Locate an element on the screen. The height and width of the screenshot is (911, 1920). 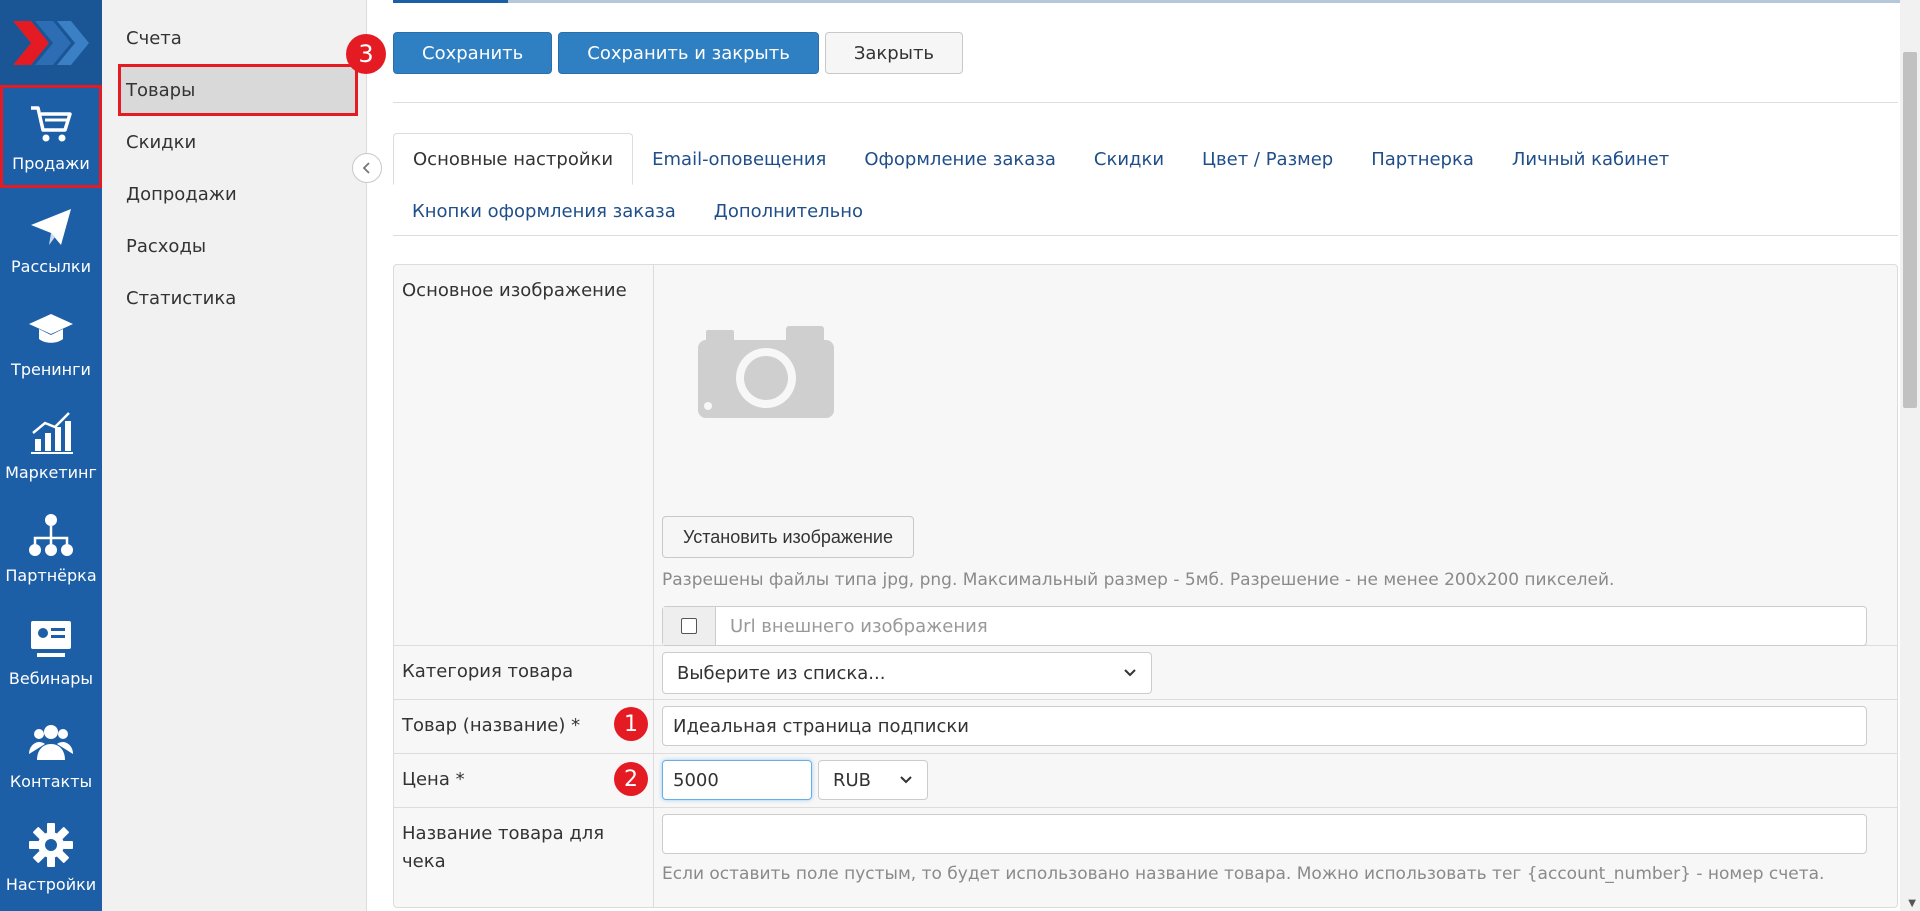
submenu-item-products: Товары is located at coordinates (238, 90).